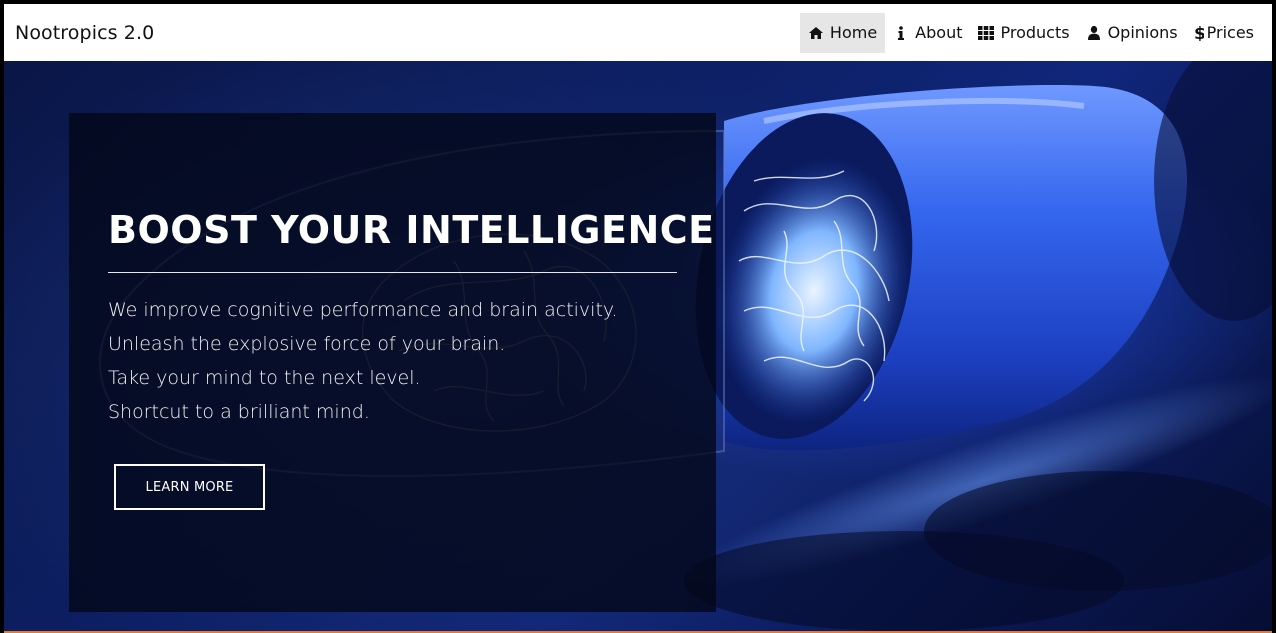  I want to click on nav-label-about: About, so click(939, 32).